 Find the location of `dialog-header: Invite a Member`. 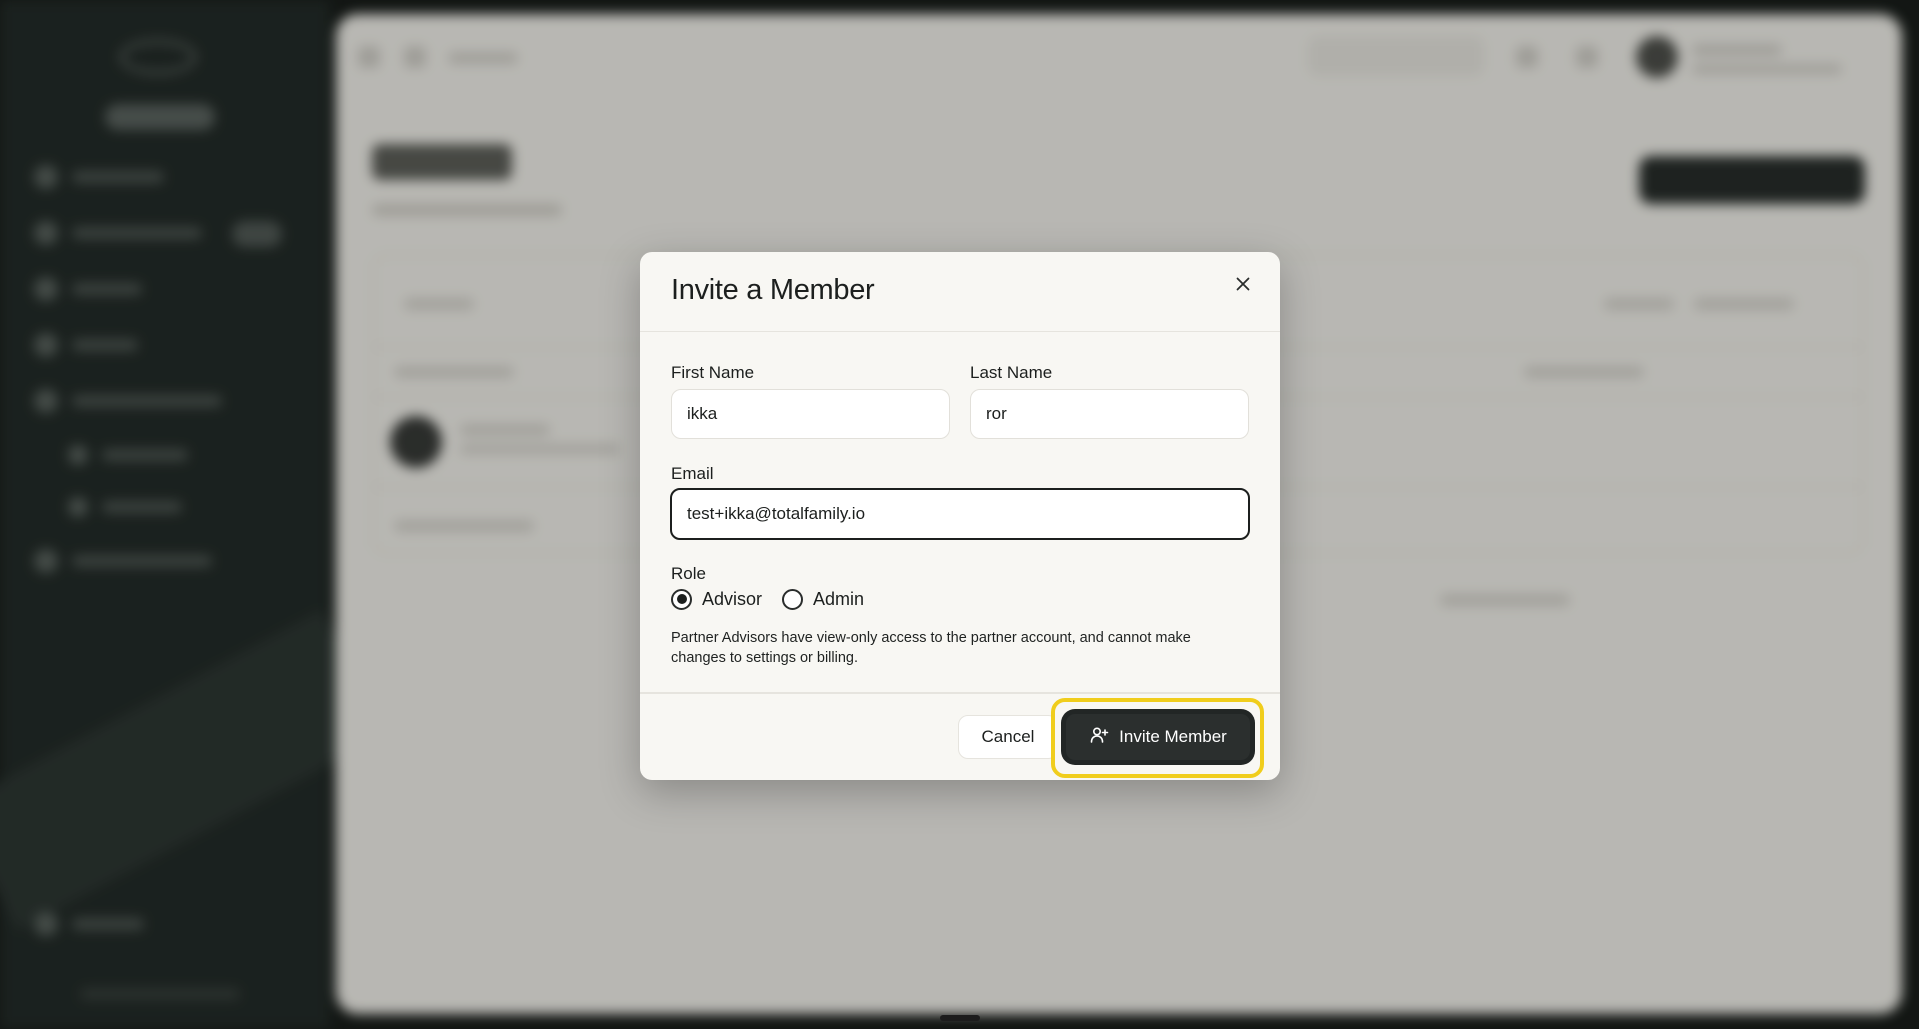

dialog-header: Invite a Member is located at coordinates (960, 292).